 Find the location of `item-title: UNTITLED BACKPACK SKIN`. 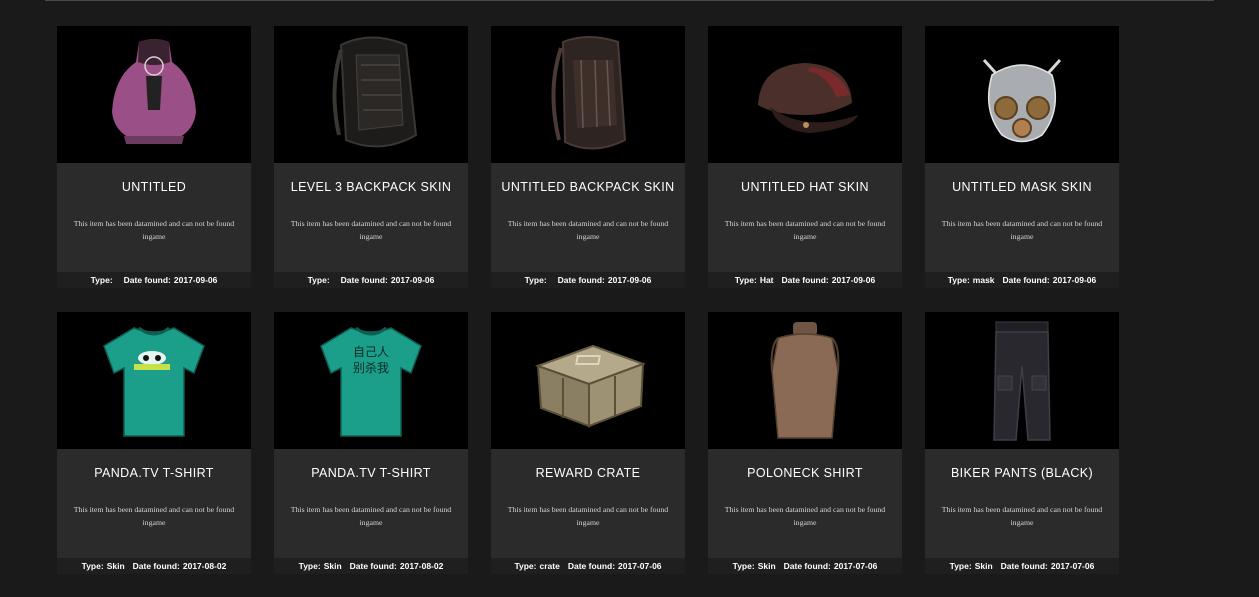

item-title: UNTITLED BACKPACK SKIN is located at coordinates (588, 187).